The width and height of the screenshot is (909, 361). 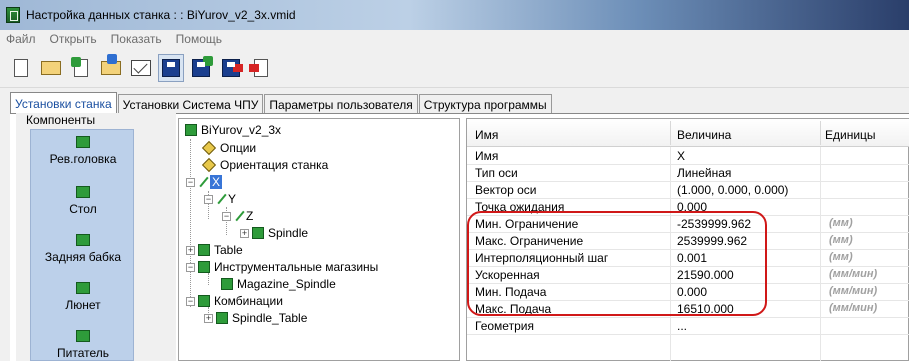 I want to click on open-button, so click(x=51, y=68).